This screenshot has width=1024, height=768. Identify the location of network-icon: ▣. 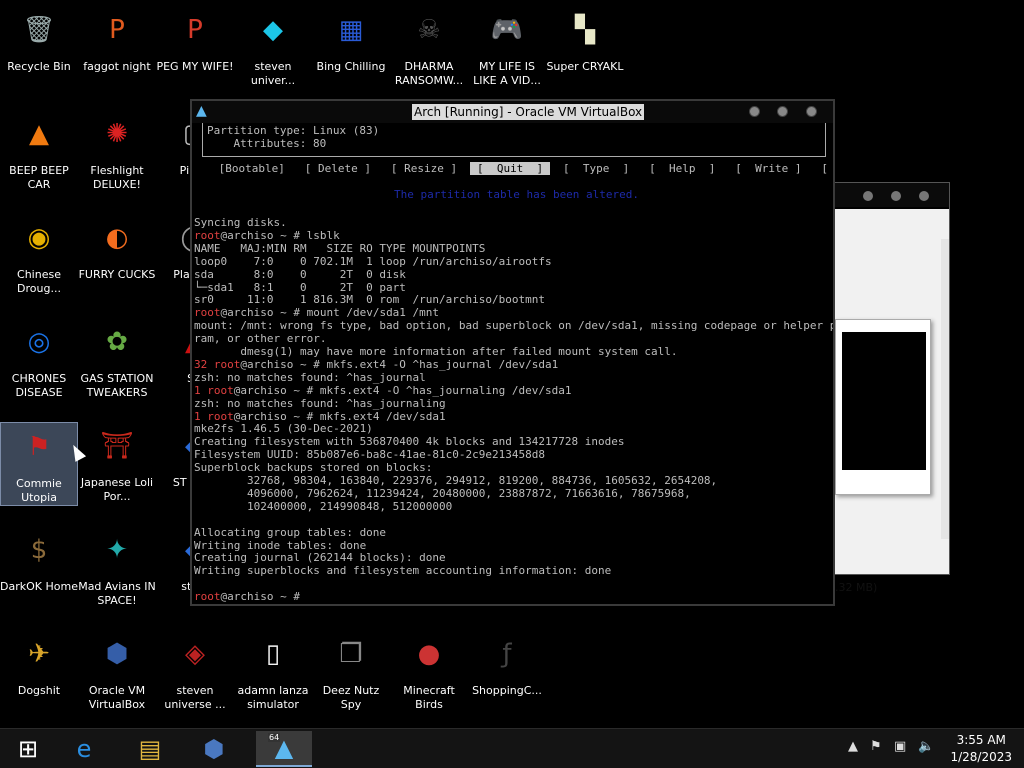
(900, 746).